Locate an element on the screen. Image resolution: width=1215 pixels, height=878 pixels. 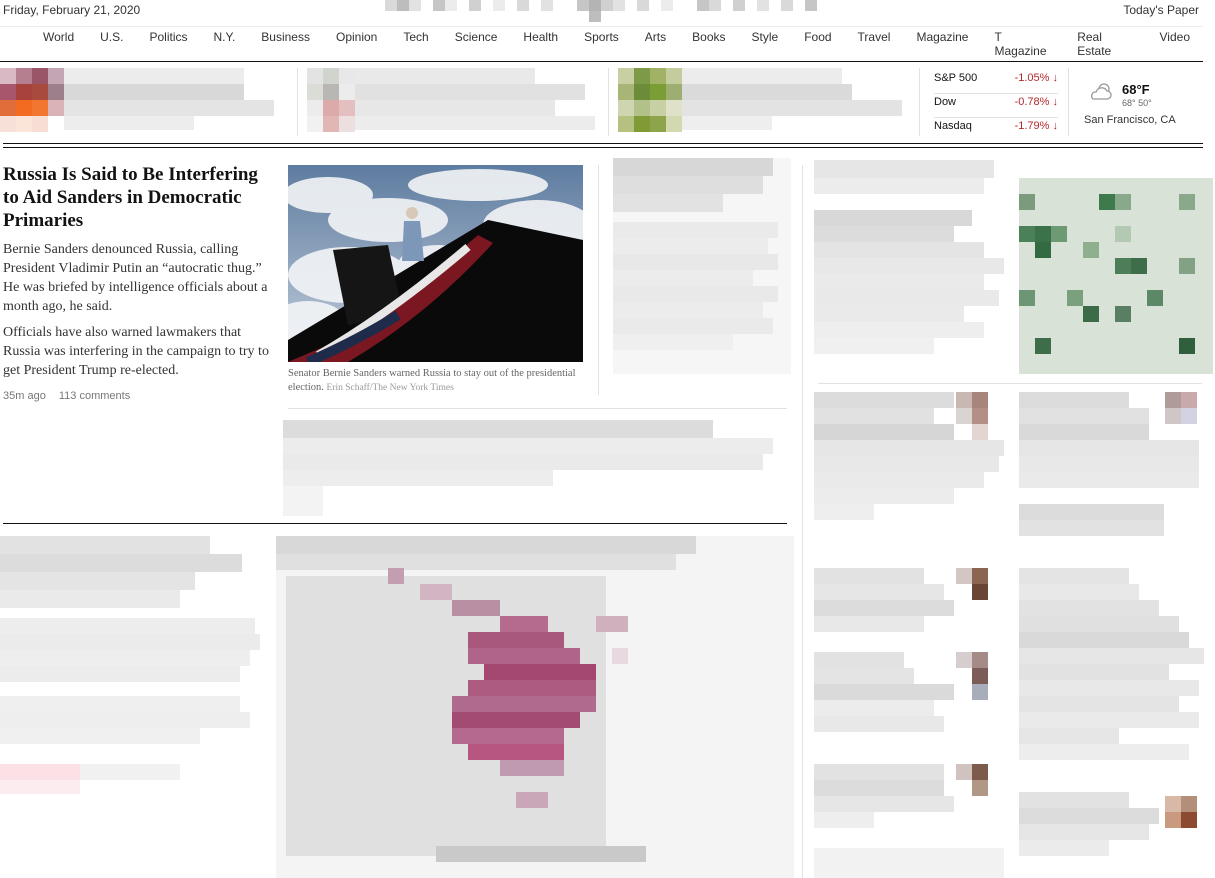
nav-item-food: Food is located at coordinates (817, 44).